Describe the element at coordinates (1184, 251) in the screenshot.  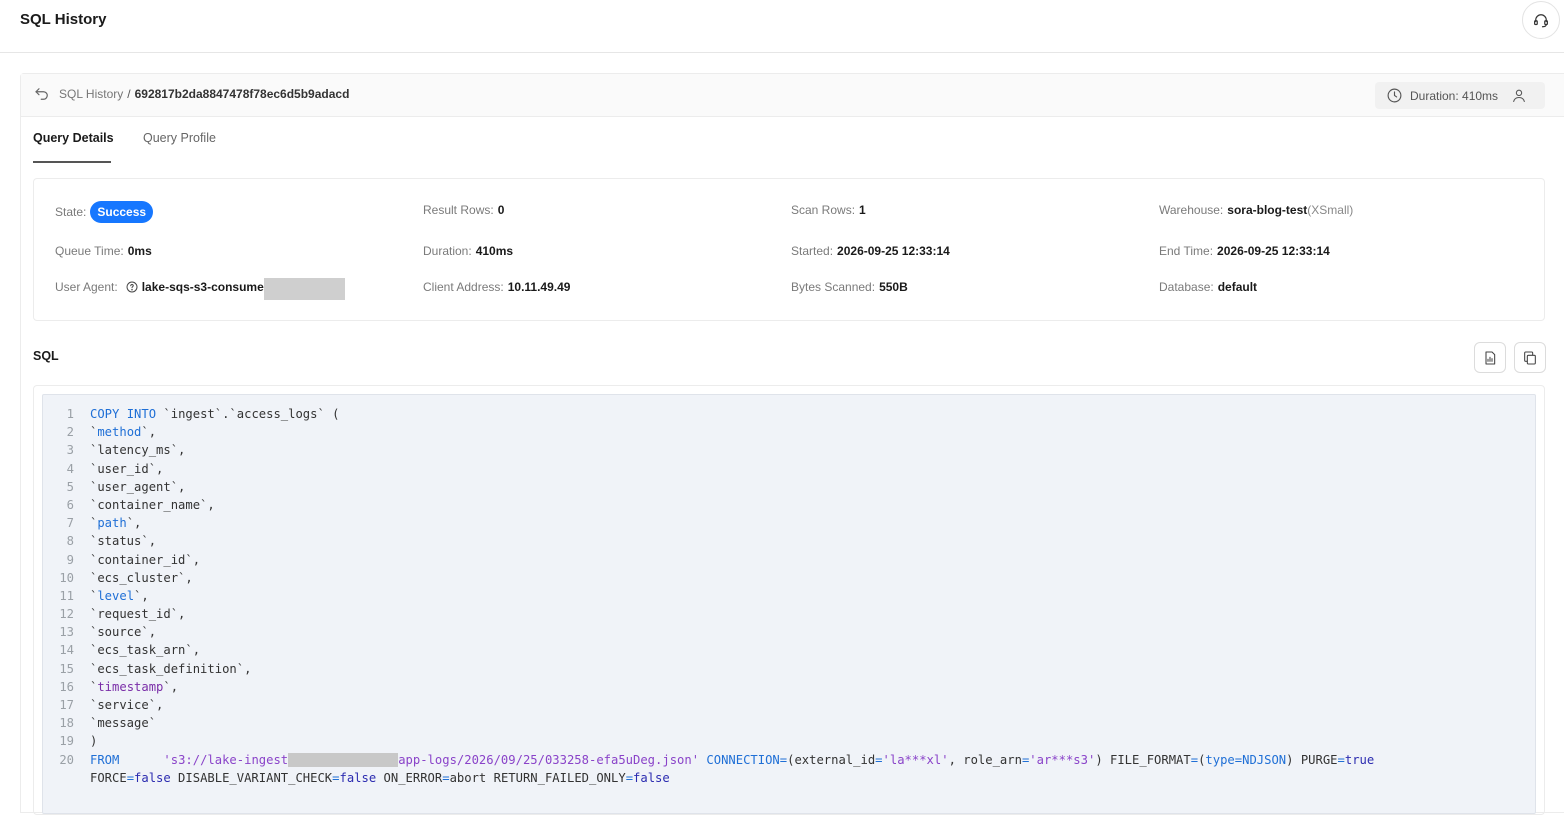
I see `end-time-label: End Time` at that location.